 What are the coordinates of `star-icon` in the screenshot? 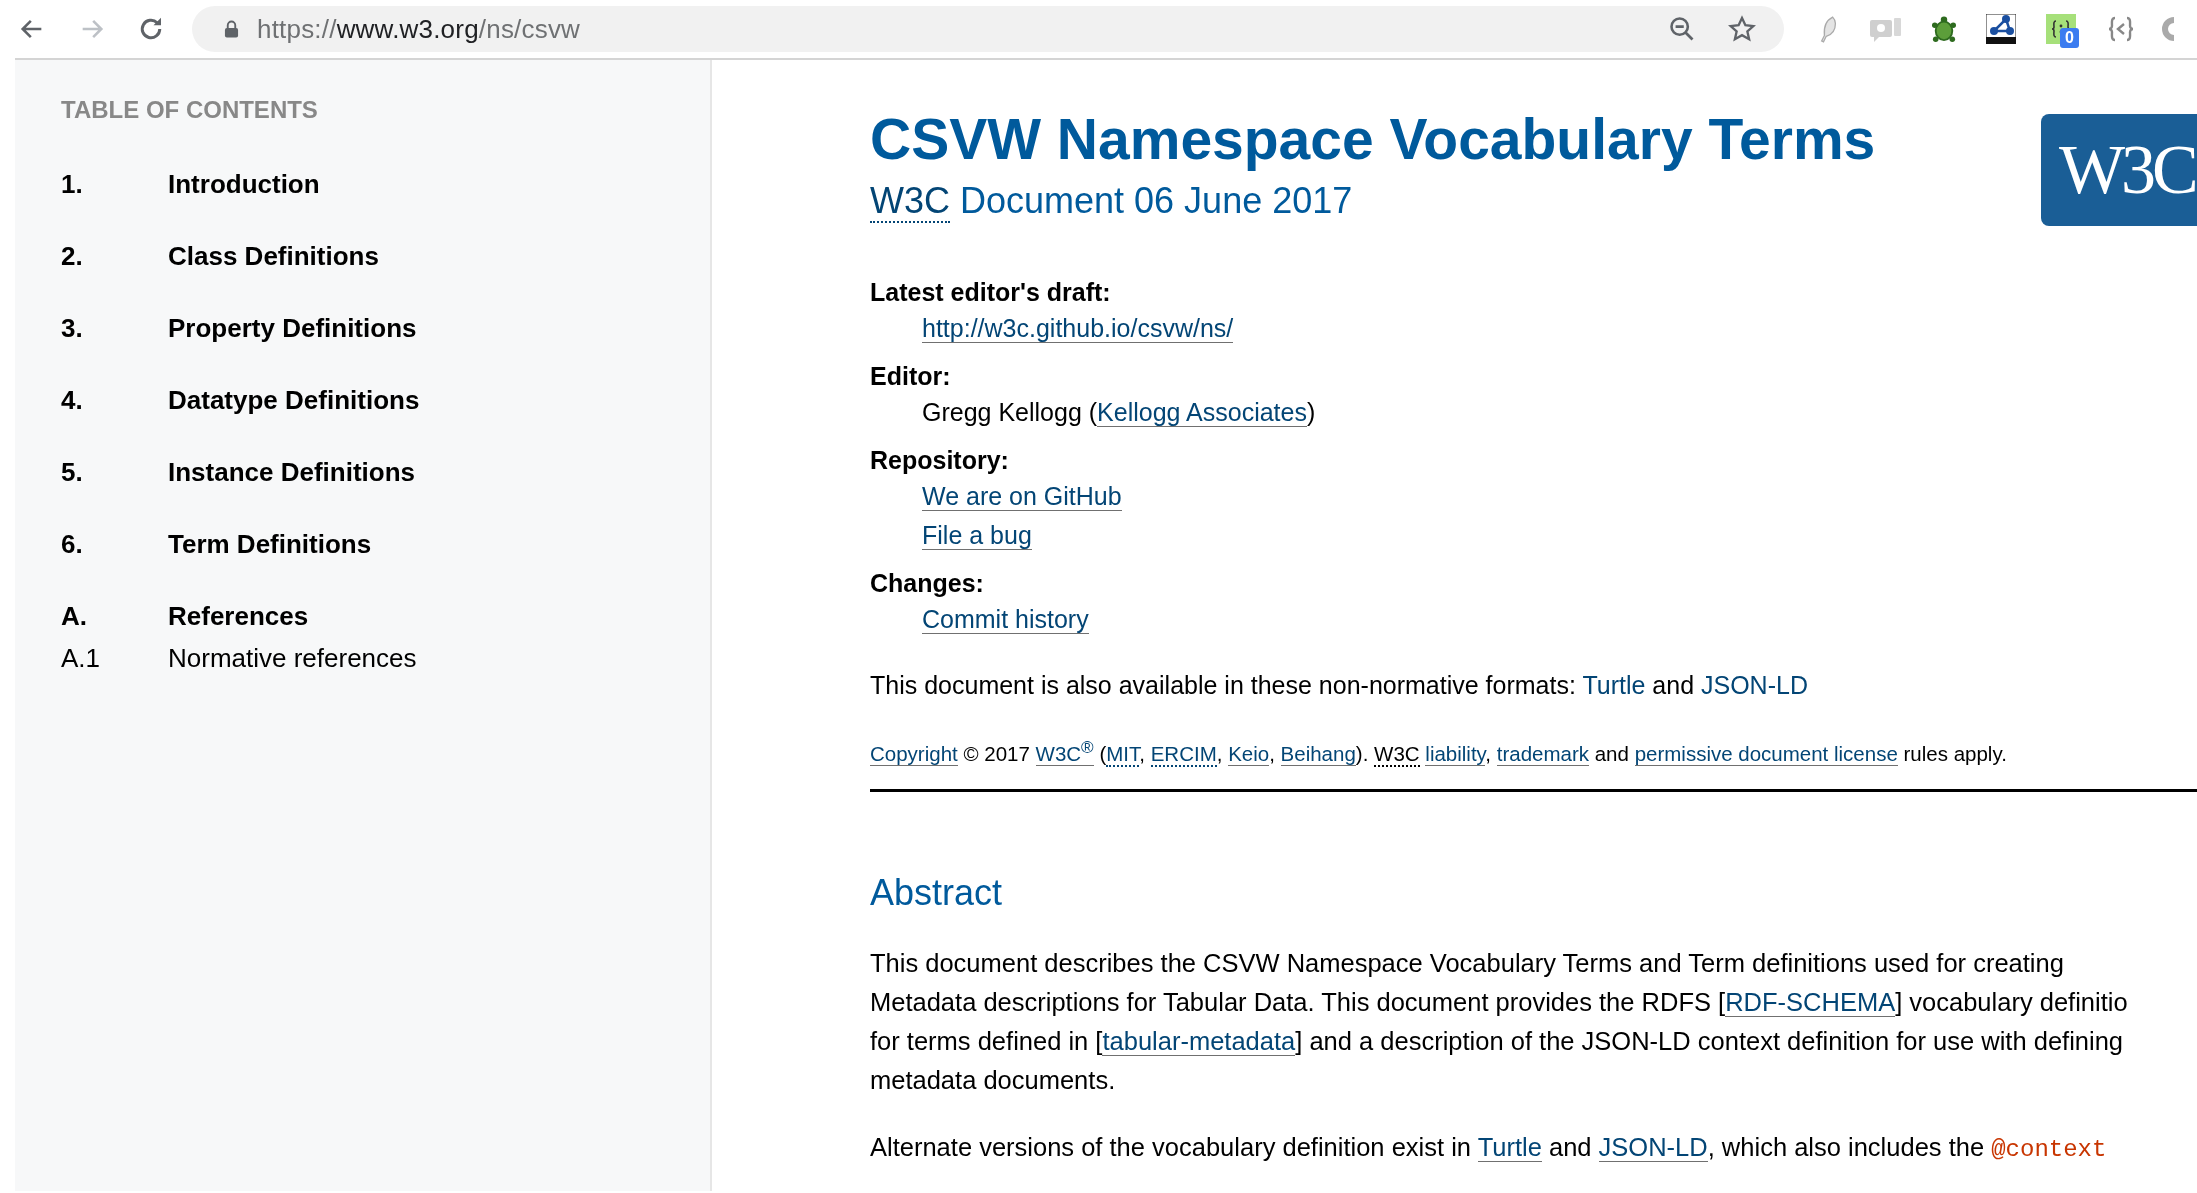 It's located at (1742, 29).